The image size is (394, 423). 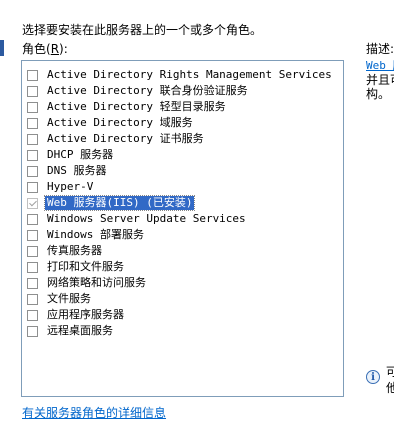 What do you see at coordinates (96, 282) in the screenshot?
I see `role-label: 网络策略和访问服务` at bounding box center [96, 282].